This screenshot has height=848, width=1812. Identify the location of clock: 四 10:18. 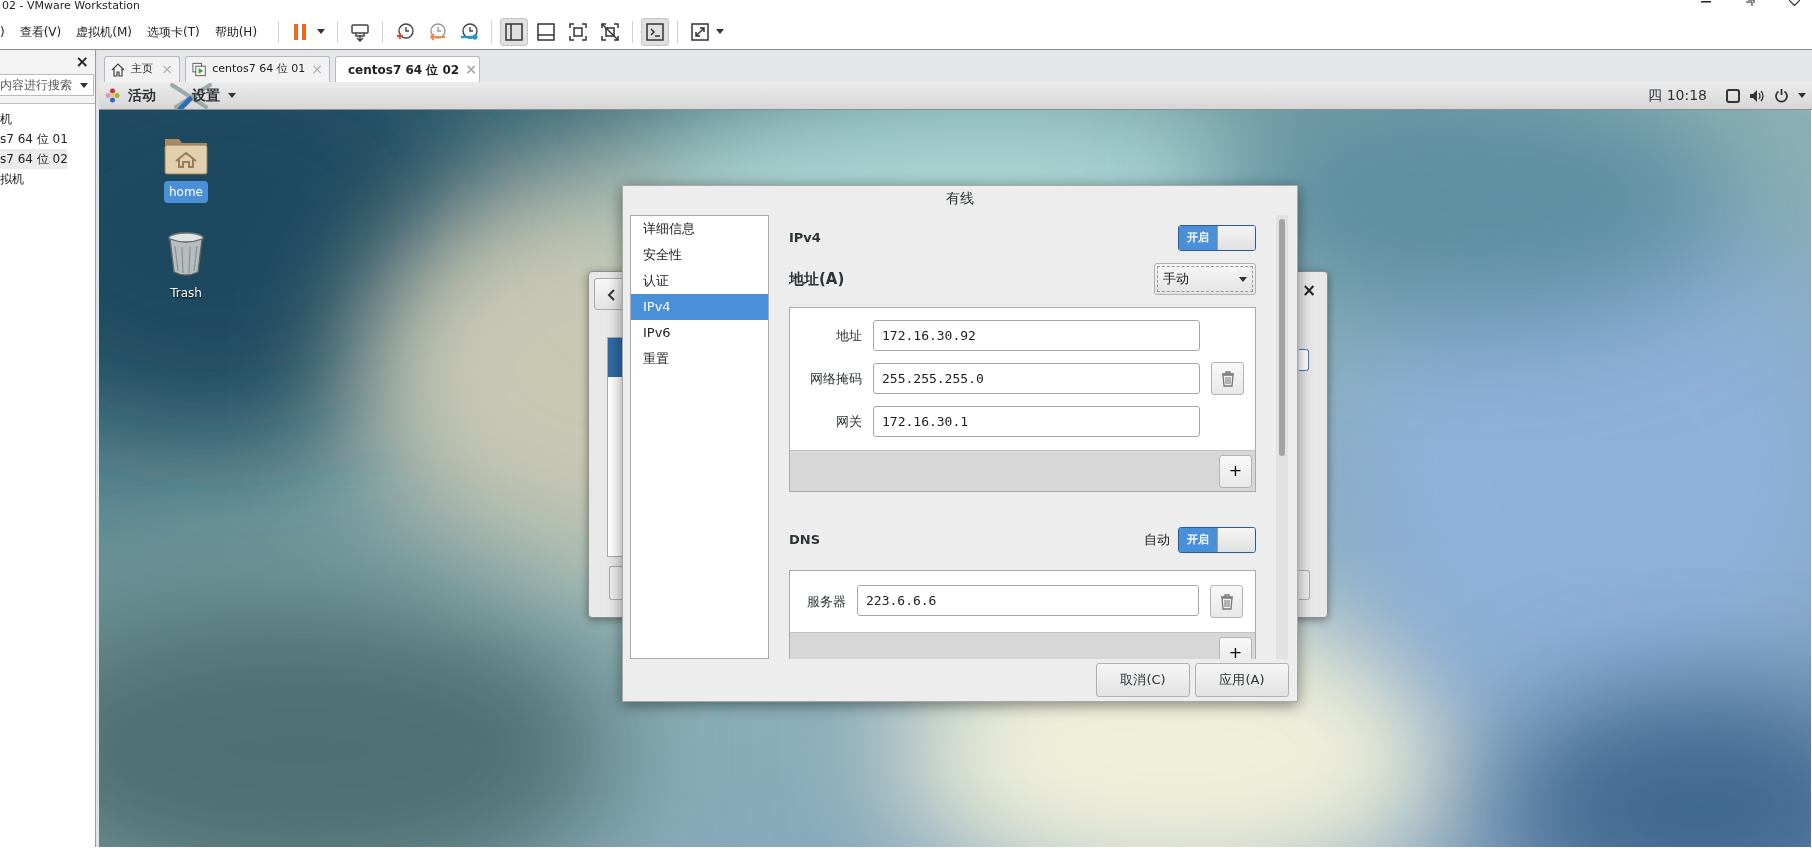
(1677, 95).